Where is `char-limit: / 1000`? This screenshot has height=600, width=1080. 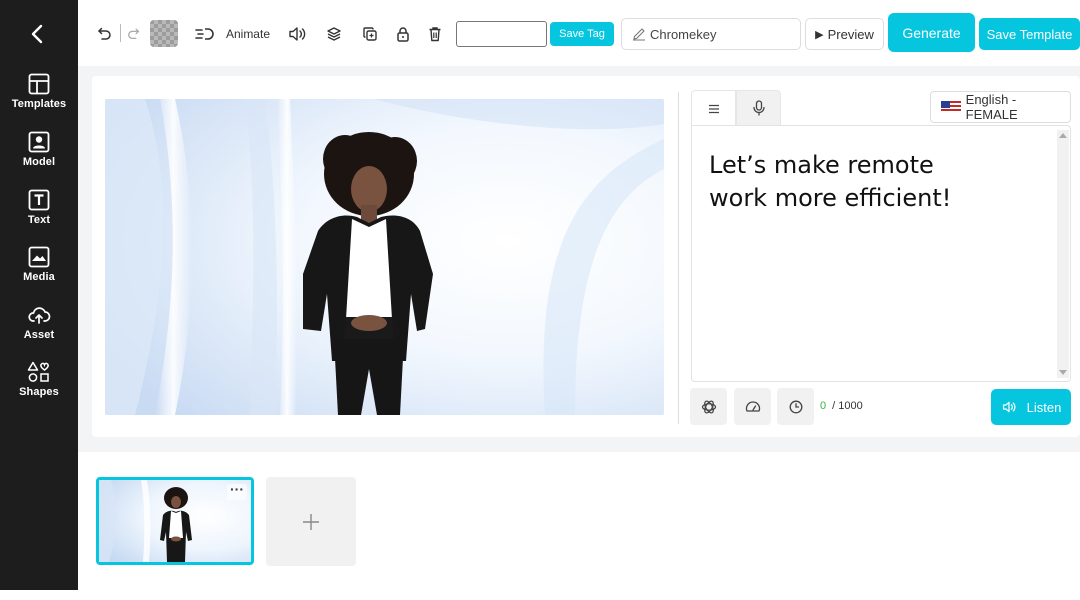
char-limit: / 1000 is located at coordinates (847, 406).